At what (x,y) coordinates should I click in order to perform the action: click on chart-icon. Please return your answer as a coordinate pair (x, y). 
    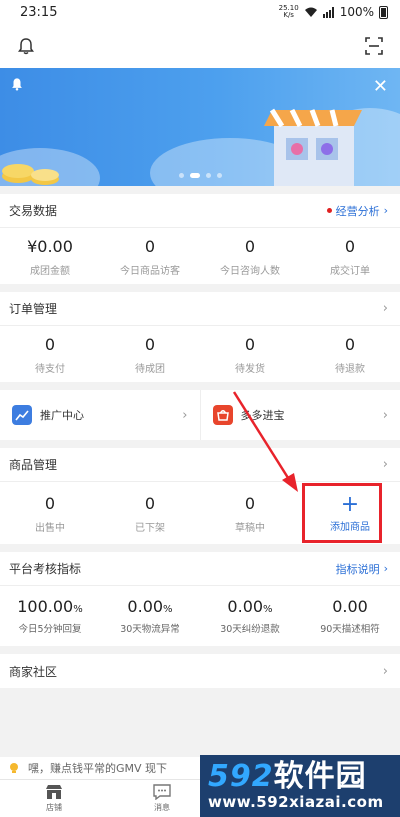
    Looking at the image, I should click on (22, 415).